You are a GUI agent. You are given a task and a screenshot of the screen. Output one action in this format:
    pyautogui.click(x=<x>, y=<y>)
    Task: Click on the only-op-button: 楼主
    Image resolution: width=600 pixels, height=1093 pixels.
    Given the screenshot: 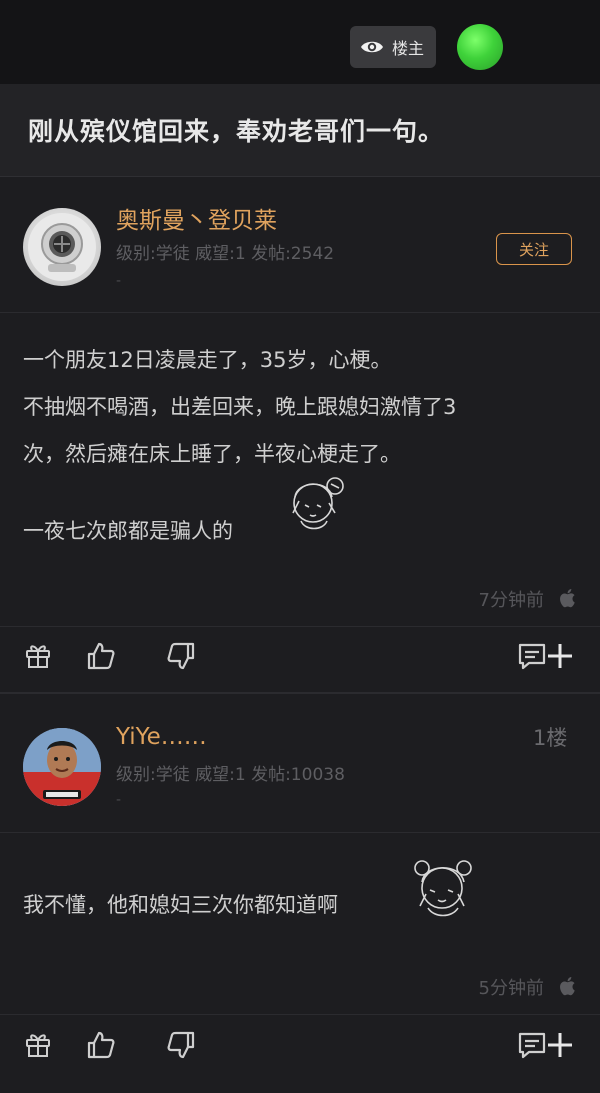 What is the action you would take?
    pyautogui.click(x=393, y=47)
    